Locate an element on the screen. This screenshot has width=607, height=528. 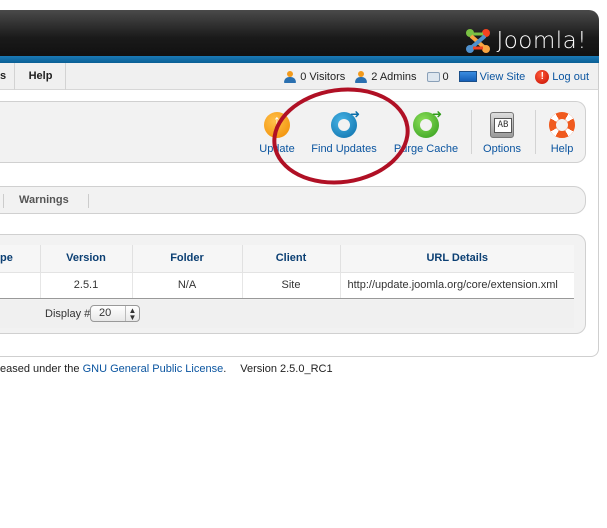
logout-label: Log out is located at coordinates (570, 76).